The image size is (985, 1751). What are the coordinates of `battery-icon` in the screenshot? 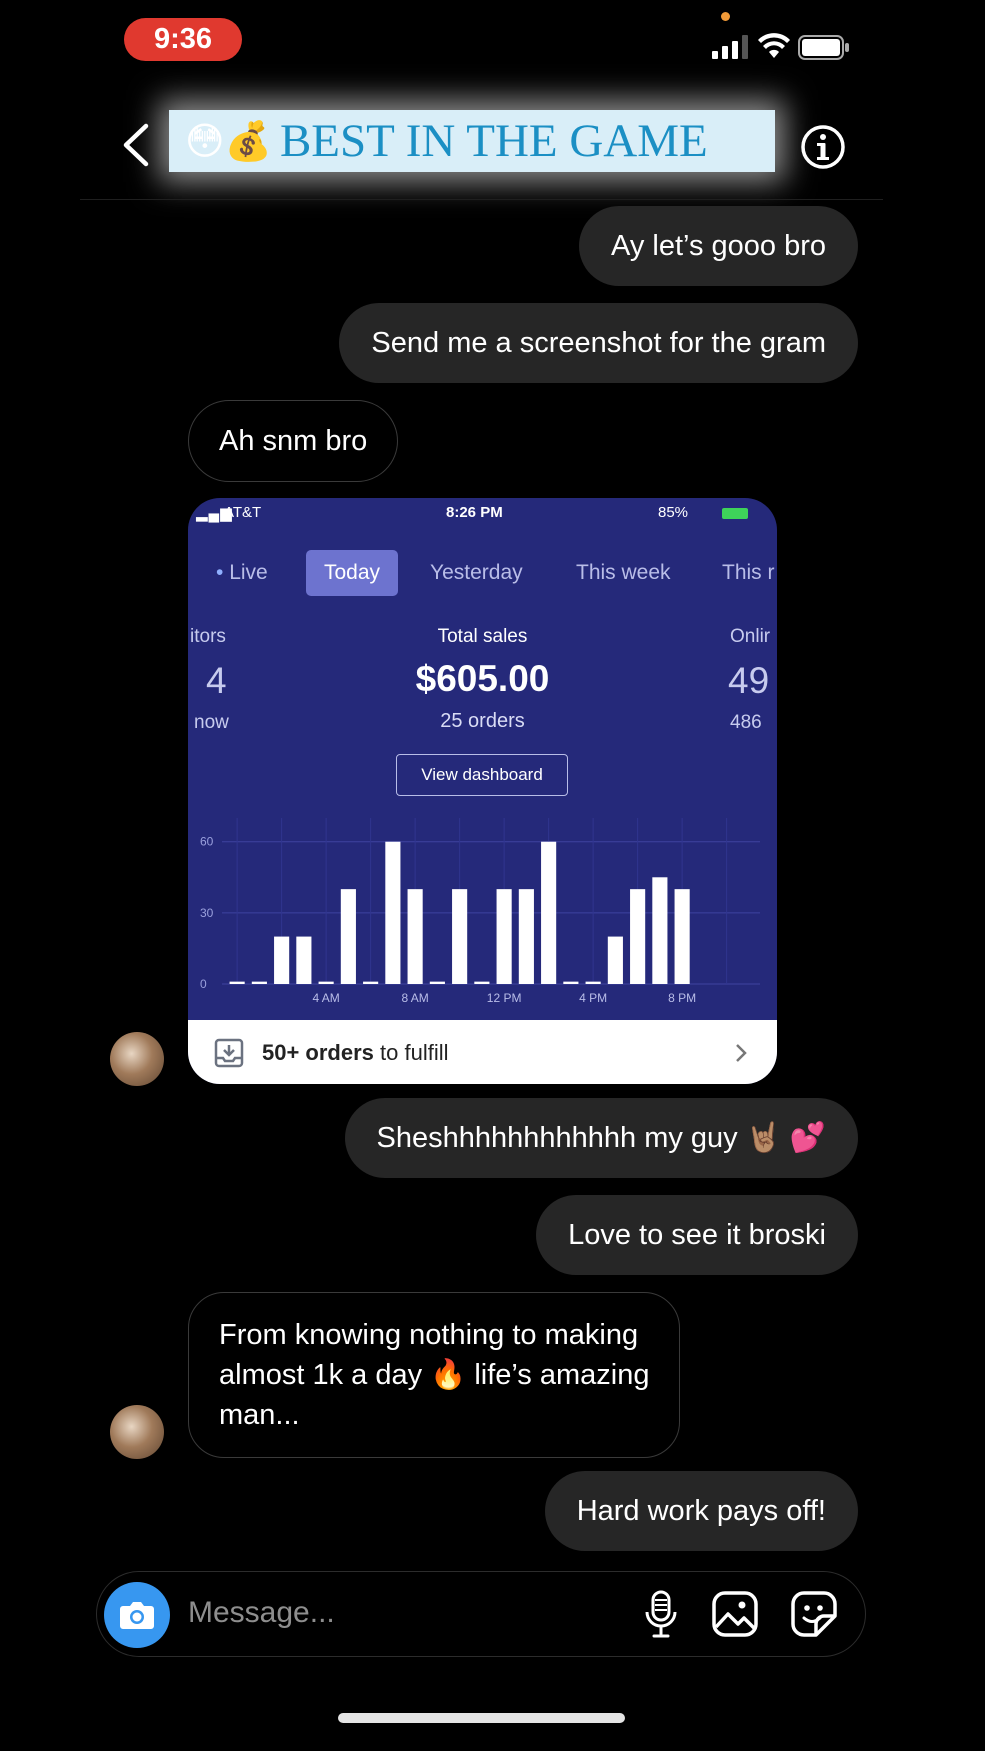 It's located at (823, 47).